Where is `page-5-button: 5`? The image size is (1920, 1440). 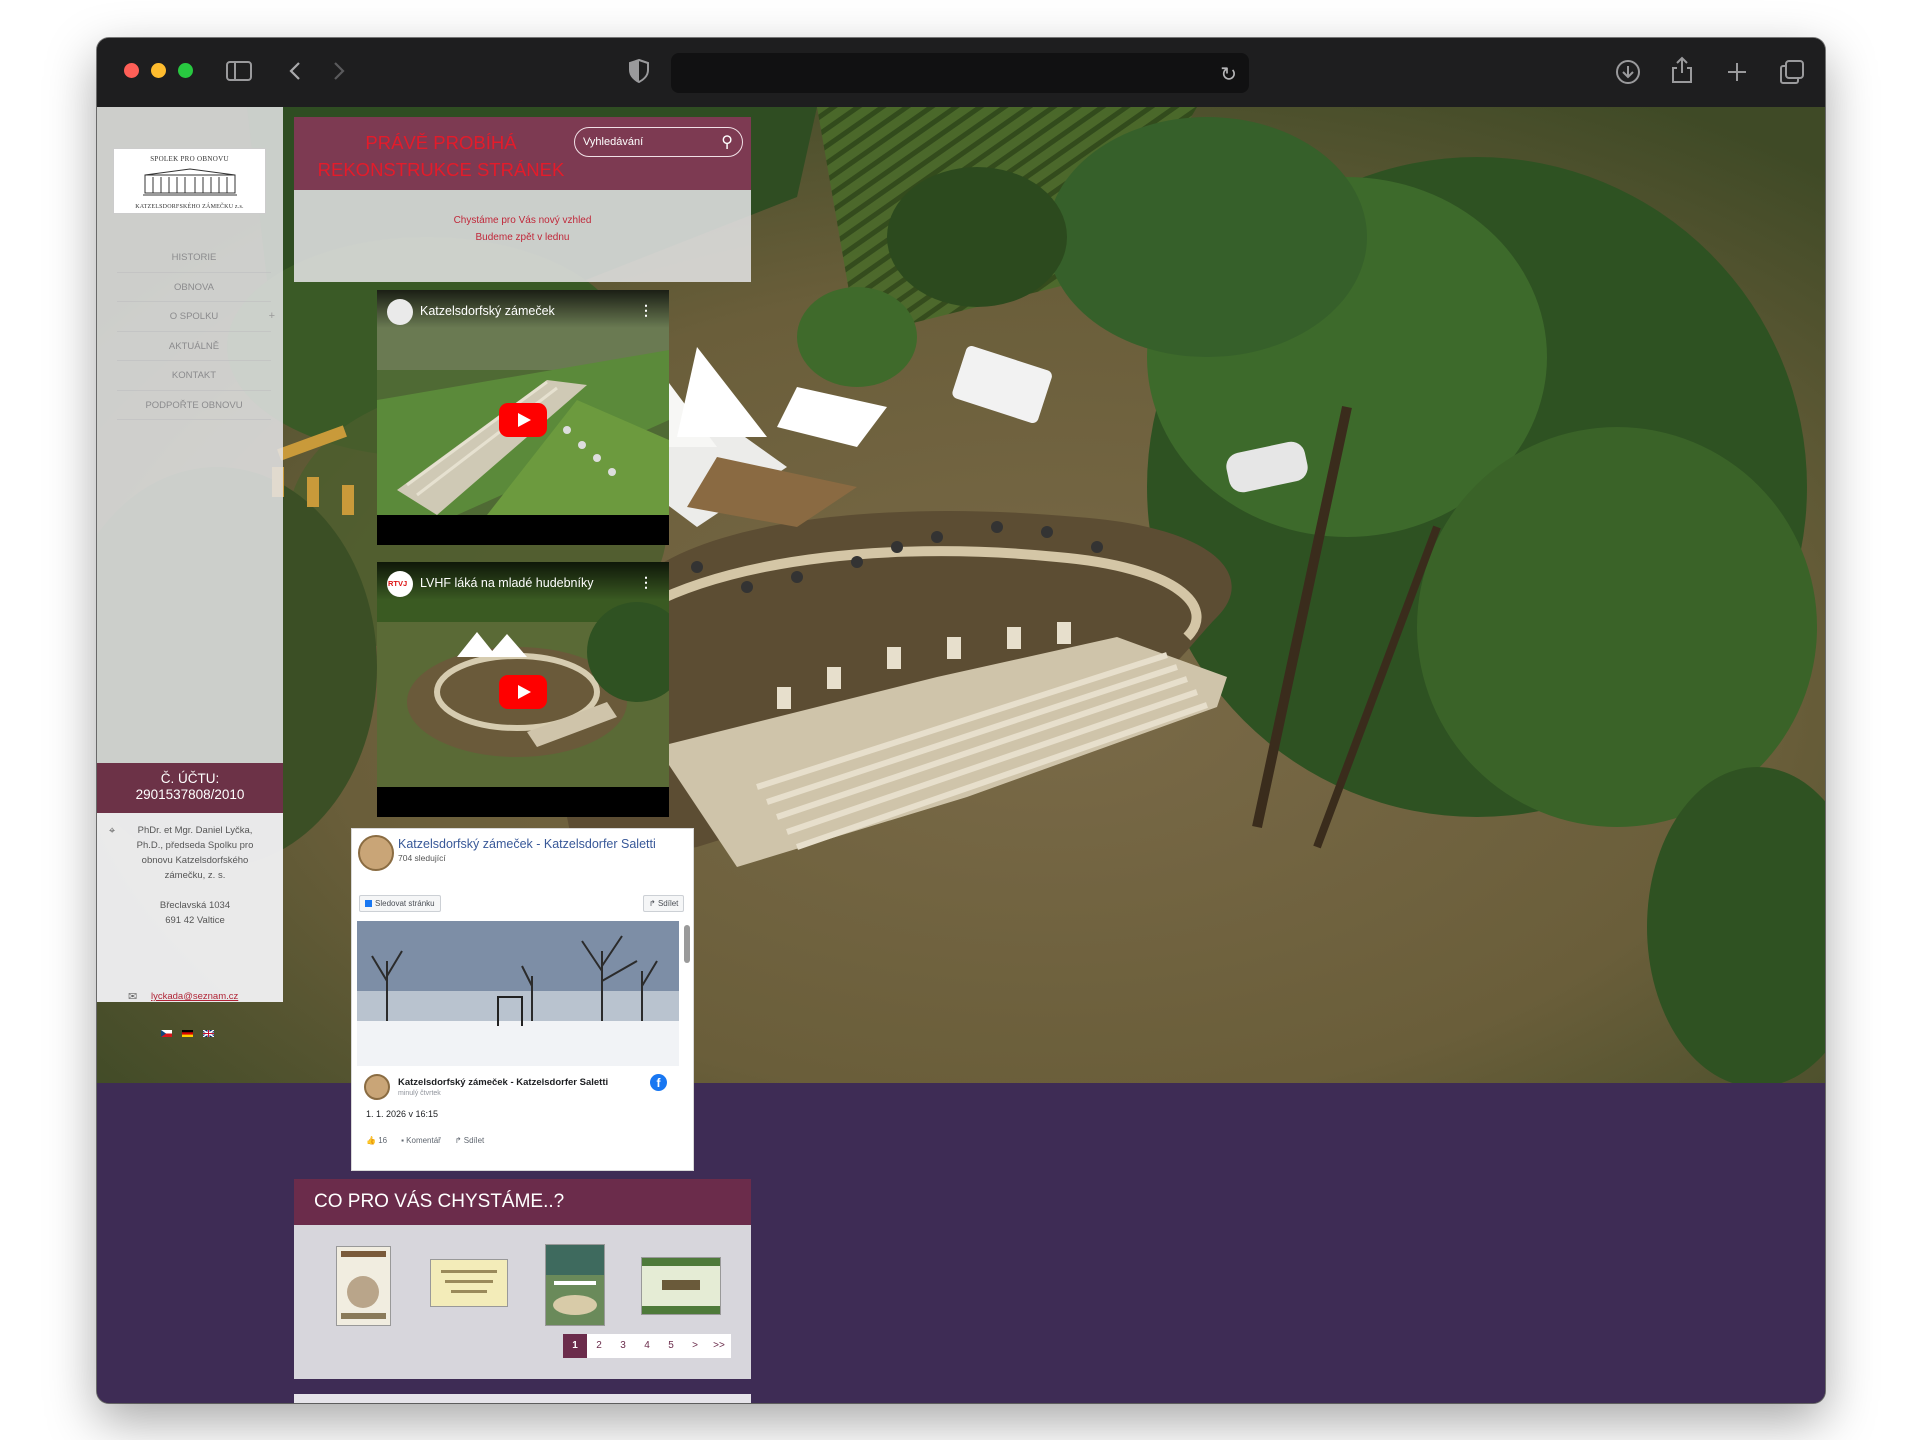 page-5-button: 5 is located at coordinates (671, 1346).